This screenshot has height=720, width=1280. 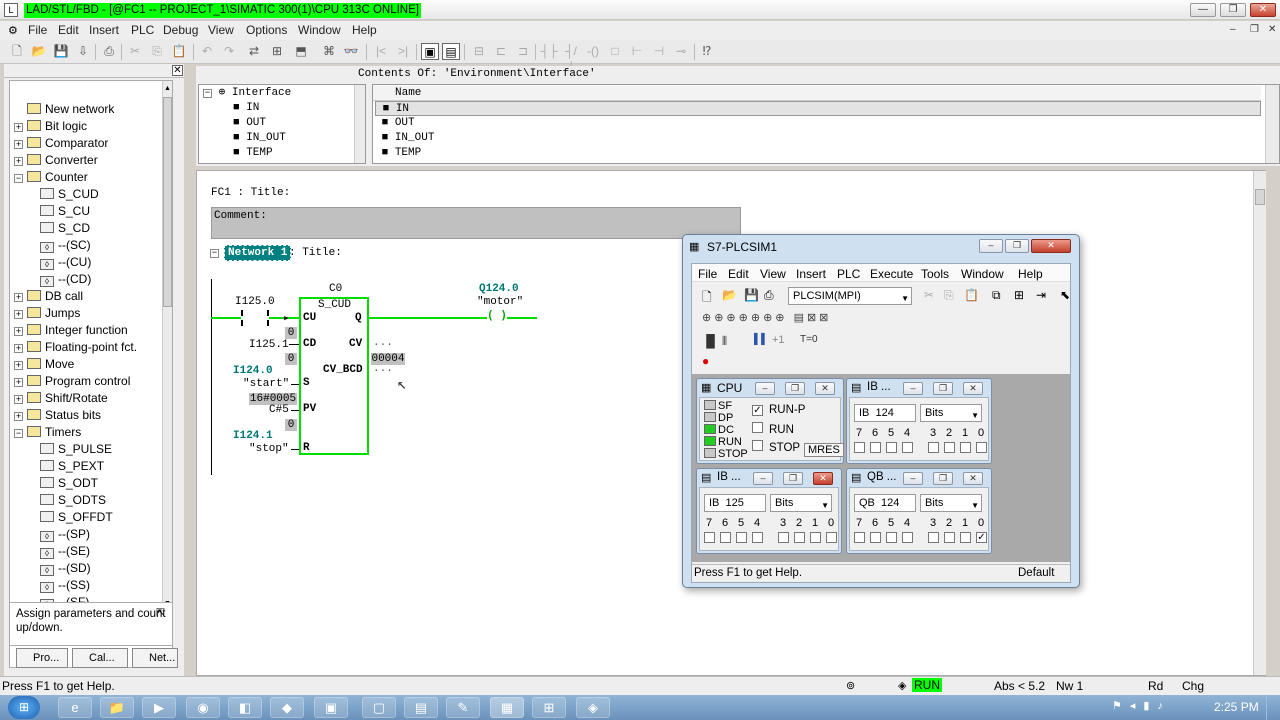 What do you see at coordinates (65, 551) in the screenshot?
I see `catalog-item: ◊ --(SE)` at bounding box center [65, 551].